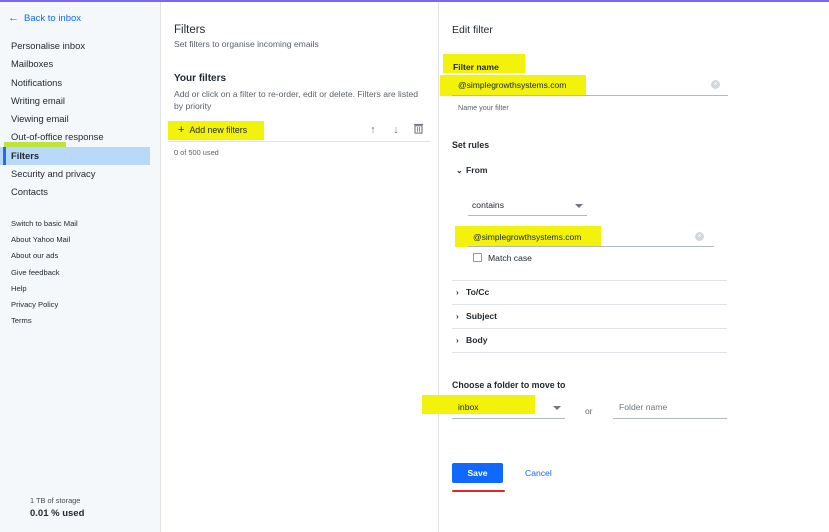 Image resolution: width=829 pixels, height=532 pixels. Describe the element at coordinates (538, 473) in the screenshot. I see `cancel-button: Cancel` at that location.